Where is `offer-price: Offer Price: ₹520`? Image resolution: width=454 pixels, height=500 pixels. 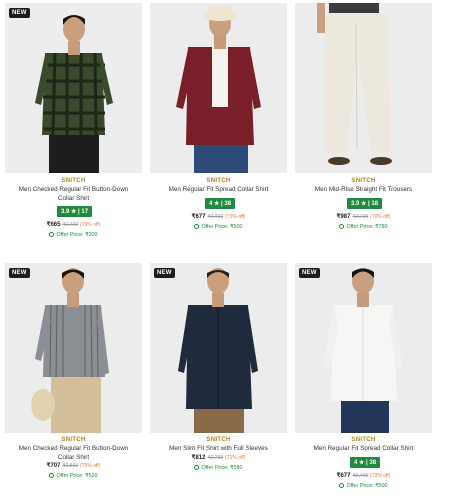 offer-price: Offer Price: ₹520 is located at coordinates (73, 476).